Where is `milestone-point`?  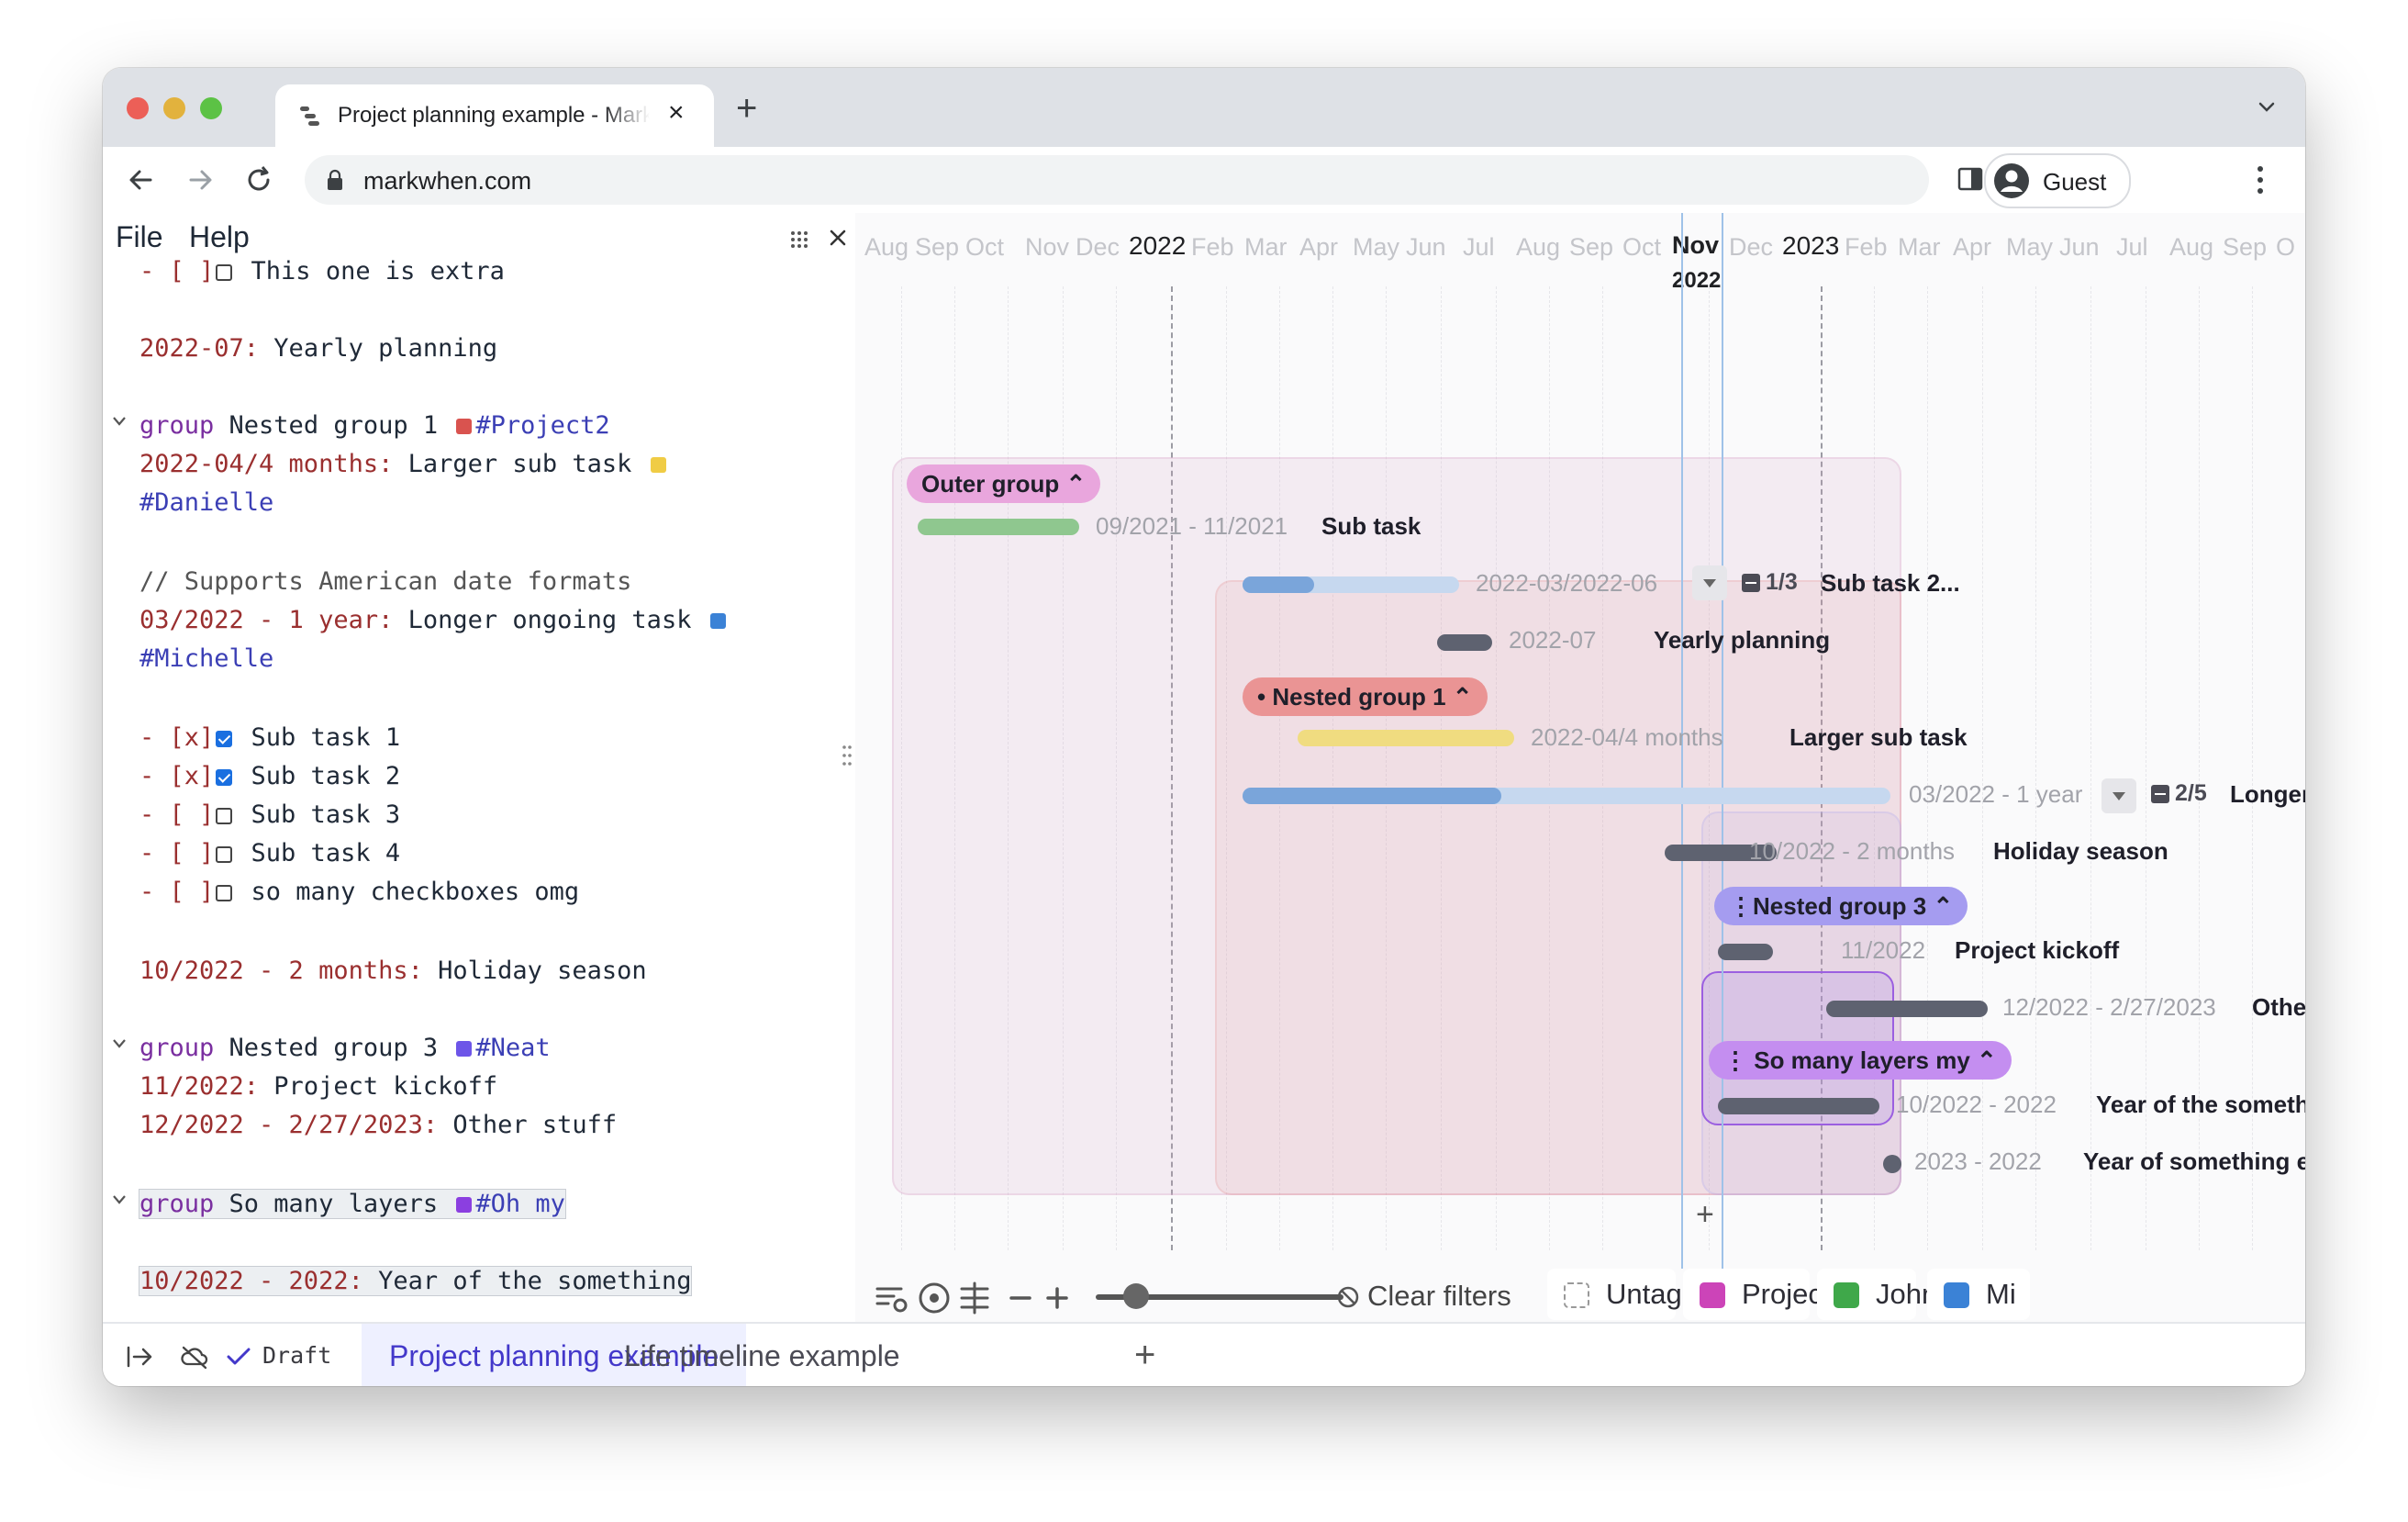
milestone-point is located at coordinates (1892, 1164).